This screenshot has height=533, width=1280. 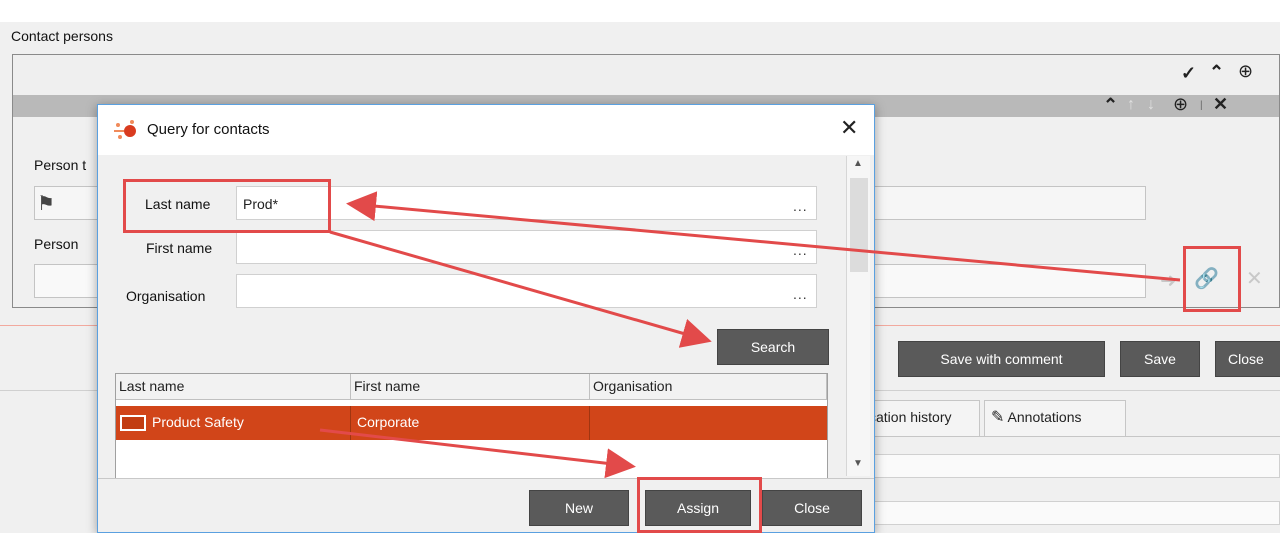 What do you see at coordinates (763, 236) in the screenshot?
I see `arrow-link-to-lastname` at bounding box center [763, 236].